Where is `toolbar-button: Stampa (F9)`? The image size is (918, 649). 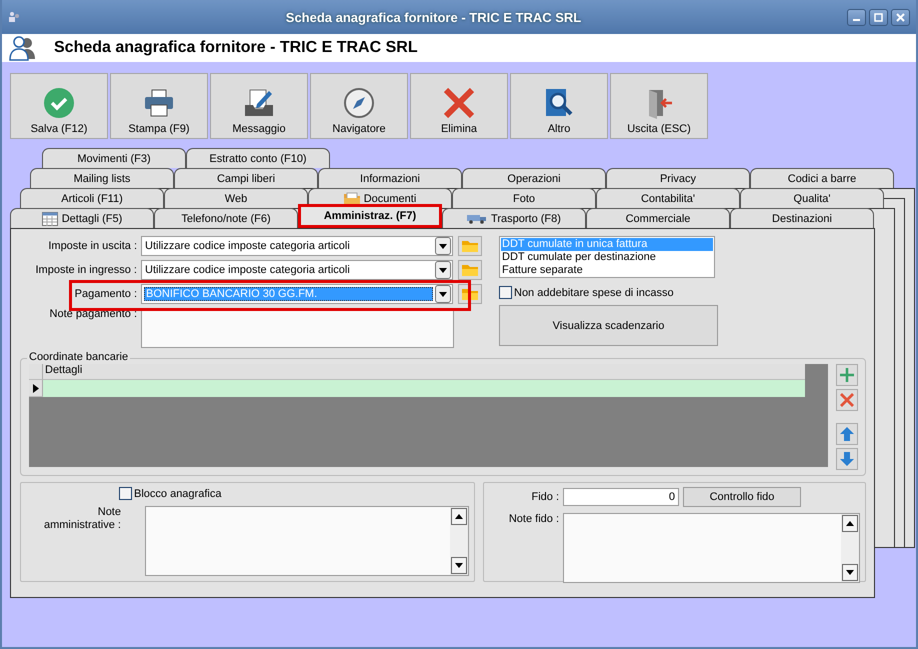 toolbar-button: Stampa (F9) is located at coordinates (159, 106).